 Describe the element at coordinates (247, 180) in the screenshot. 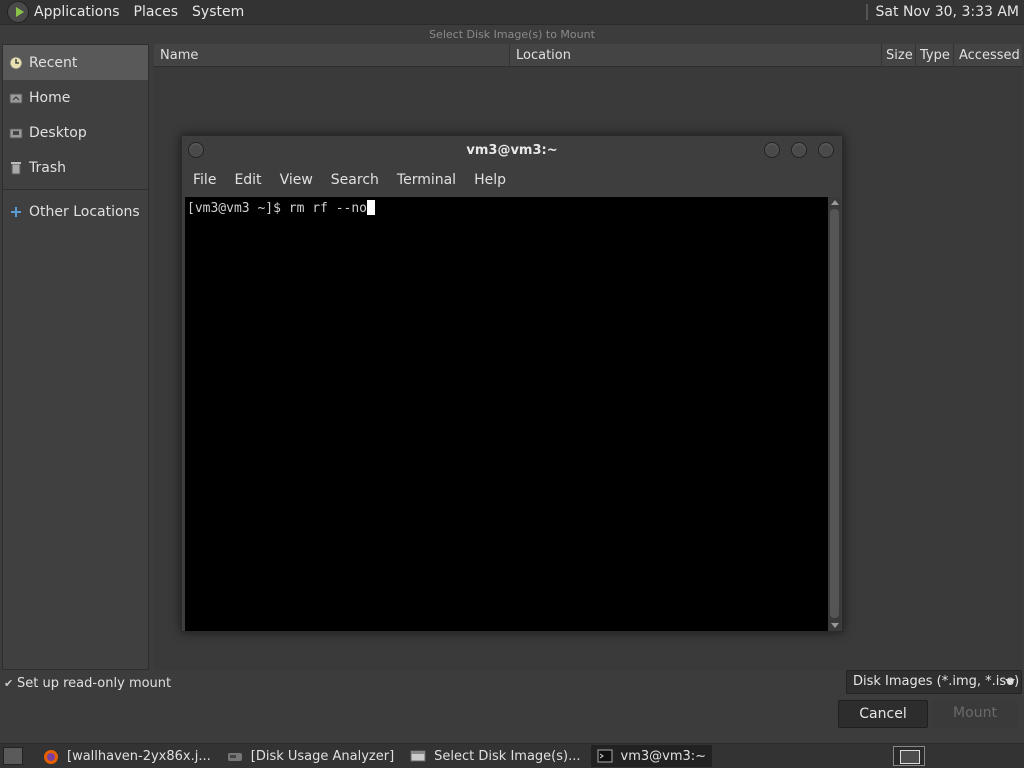

I see `menu-edit: Edit` at that location.